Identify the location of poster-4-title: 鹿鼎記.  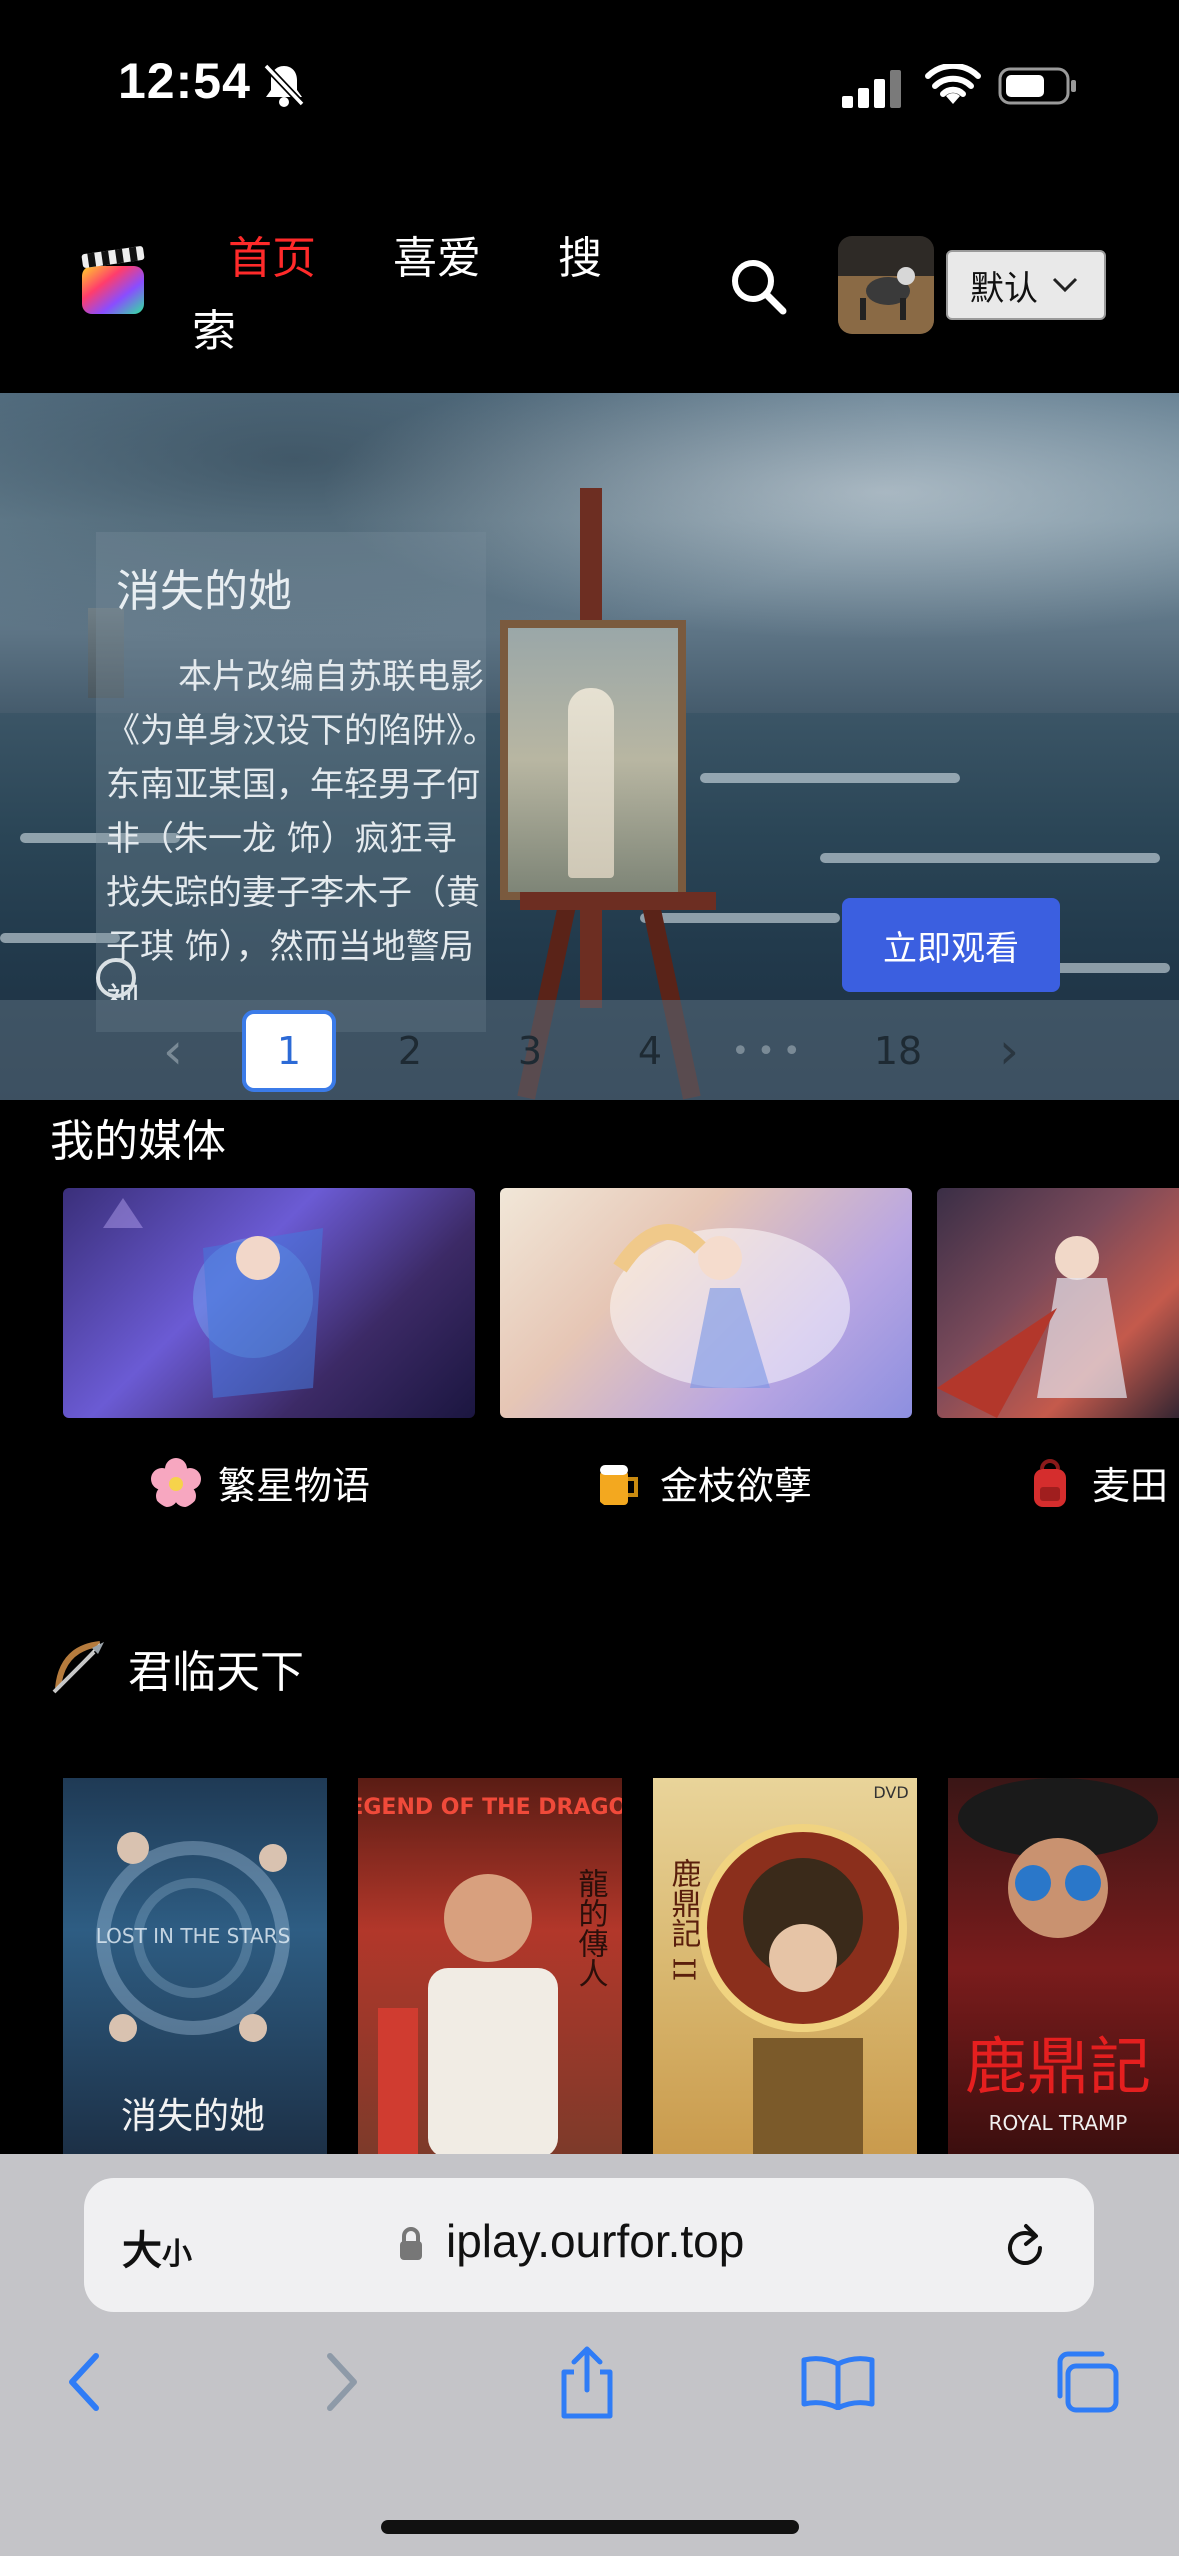
(1058, 2066).